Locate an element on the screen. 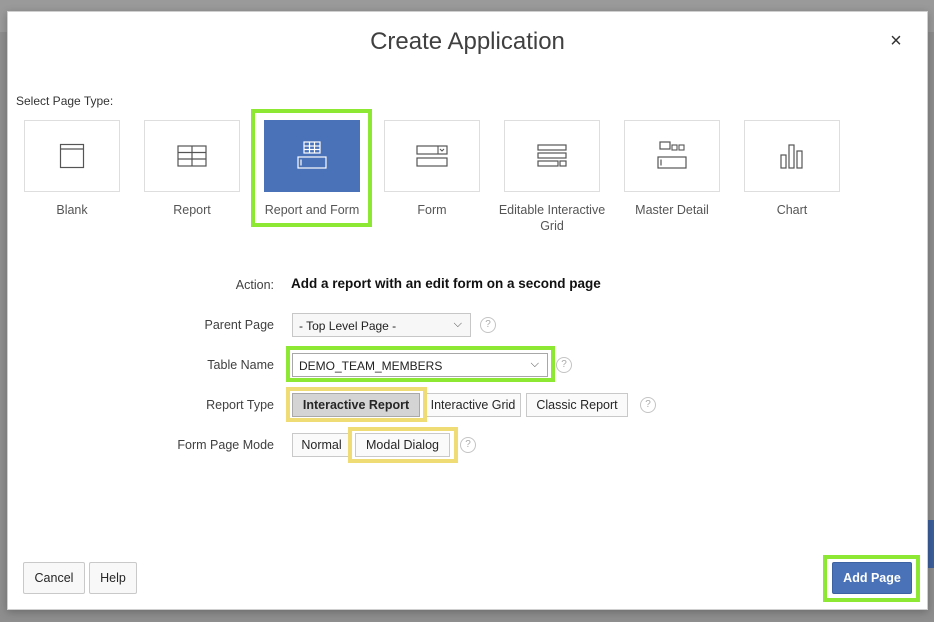 This screenshot has width=934, height=622. action-label: Action: is located at coordinates (254, 285).